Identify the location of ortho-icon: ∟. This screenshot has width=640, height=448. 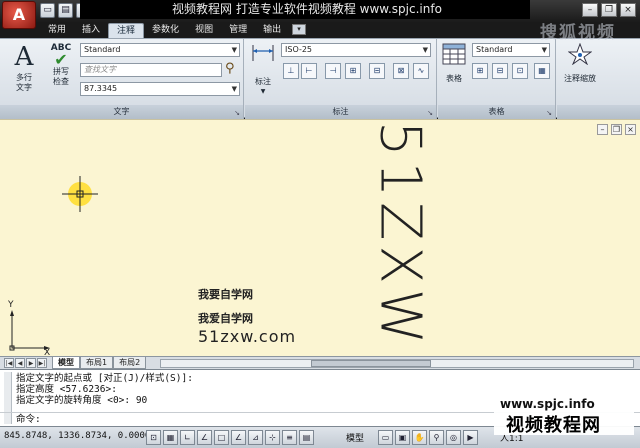
(187, 437).